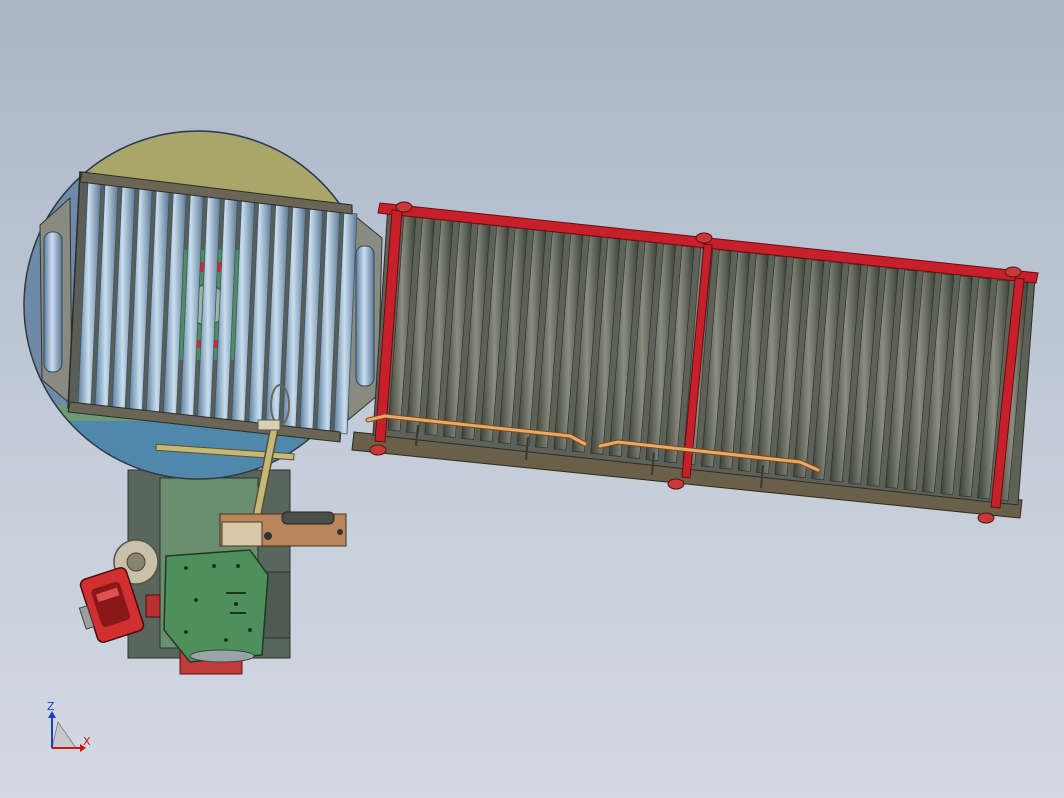 The height and width of the screenshot is (798, 1064). What do you see at coordinates (51, 706) in the screenshot?
I see `axis-triad-z-label: Z` at bounding box center [51, 706].